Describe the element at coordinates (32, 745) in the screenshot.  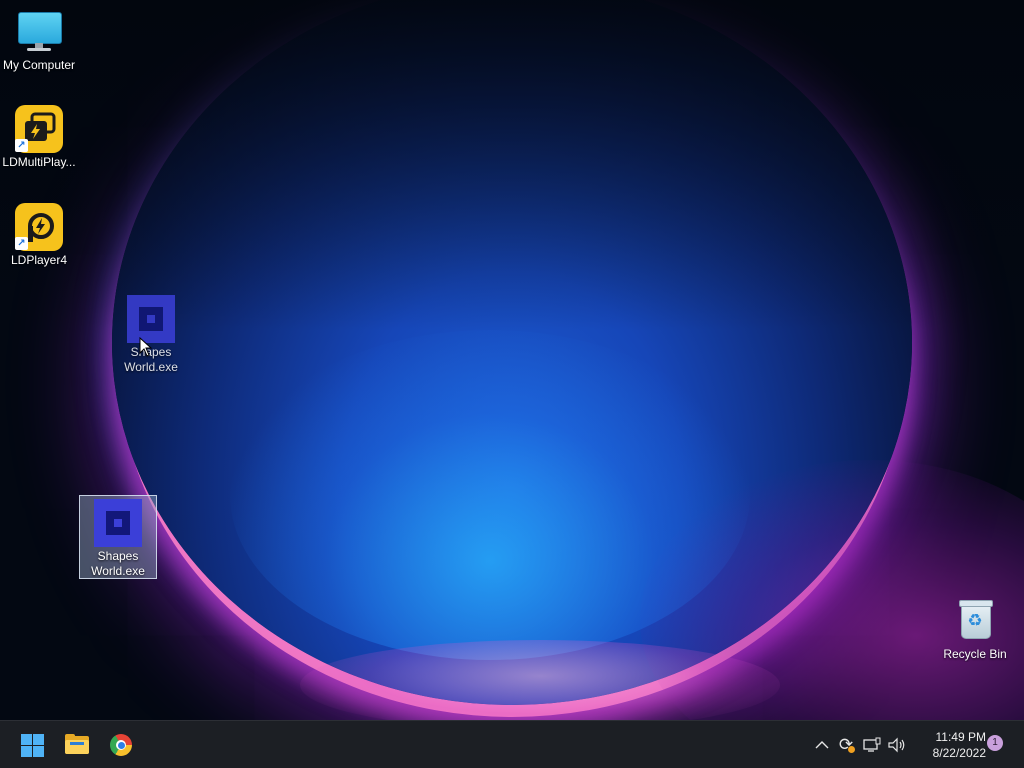
I see `windows-start-icon` at that location.